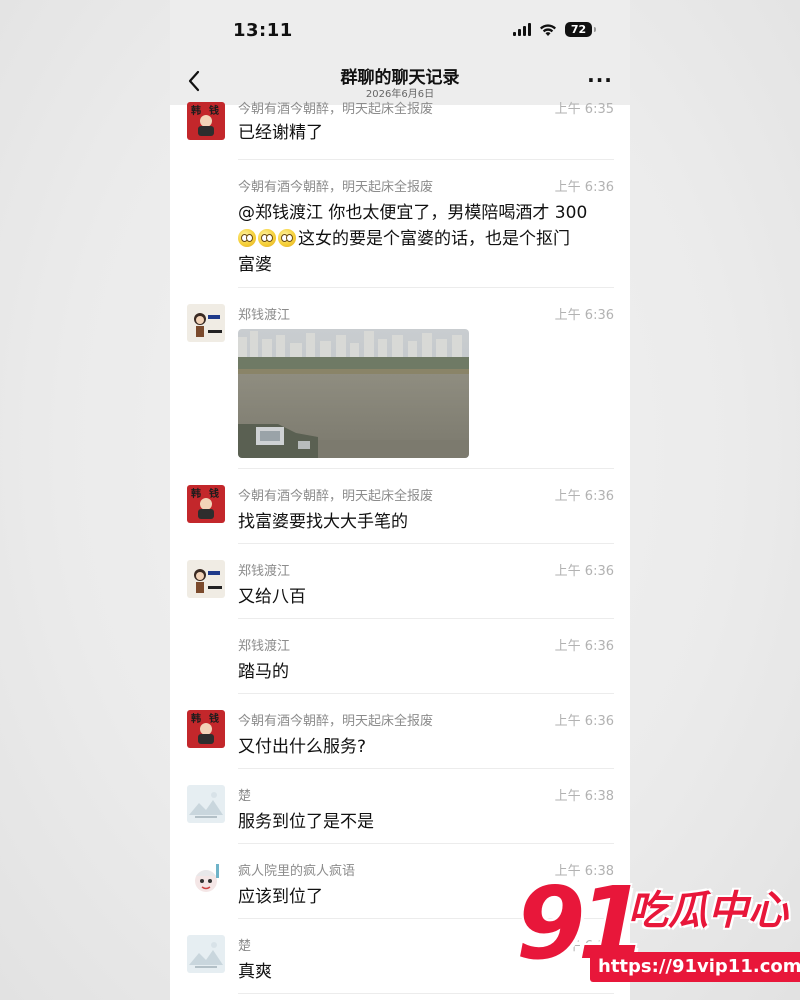  What do you see at coordinates (434, 239) in the screenshot?
I see `message-text-fragment: 这女的要是个富婆的话，也是个抠门` at bounding box center [434, 239].